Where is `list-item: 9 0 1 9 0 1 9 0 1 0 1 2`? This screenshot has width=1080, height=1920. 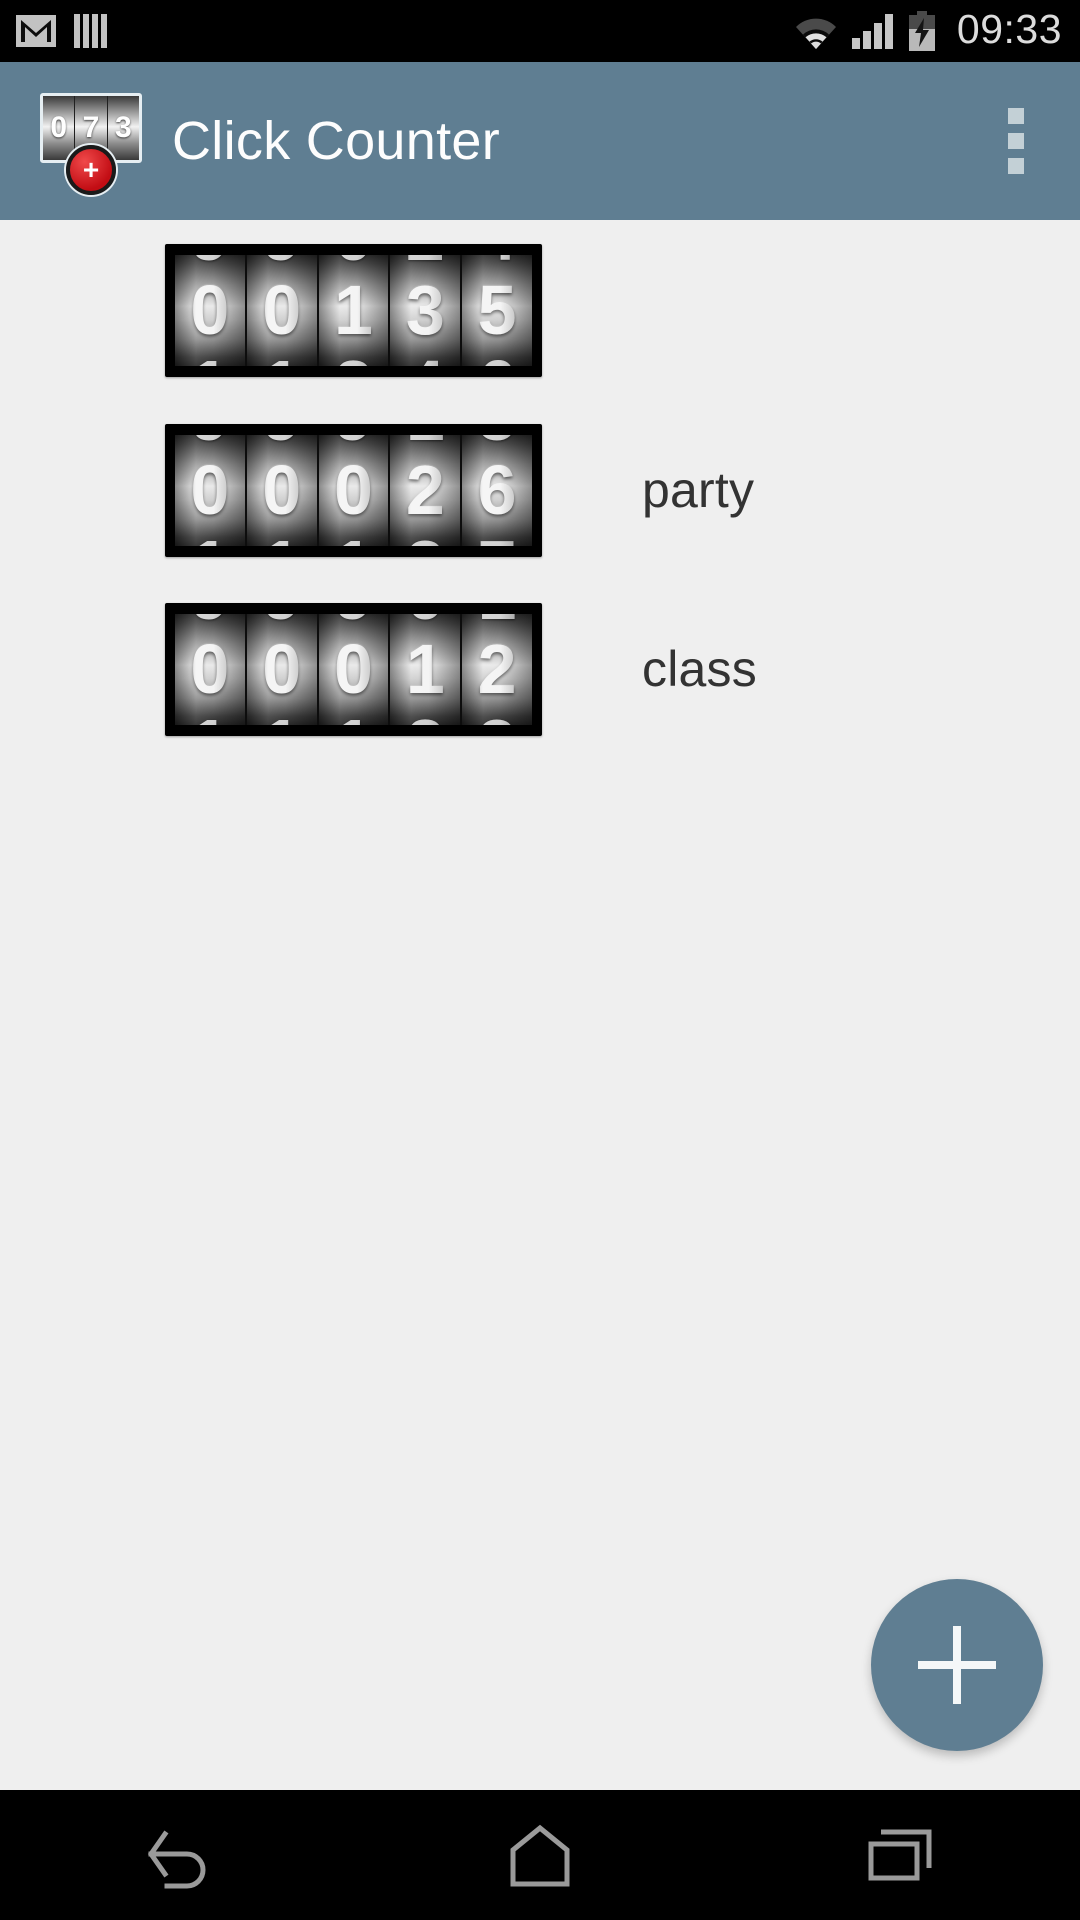 list-item: 9 0 1 9 0 1 9 0 1 0 1 2 is located at coordinates (540, 669).